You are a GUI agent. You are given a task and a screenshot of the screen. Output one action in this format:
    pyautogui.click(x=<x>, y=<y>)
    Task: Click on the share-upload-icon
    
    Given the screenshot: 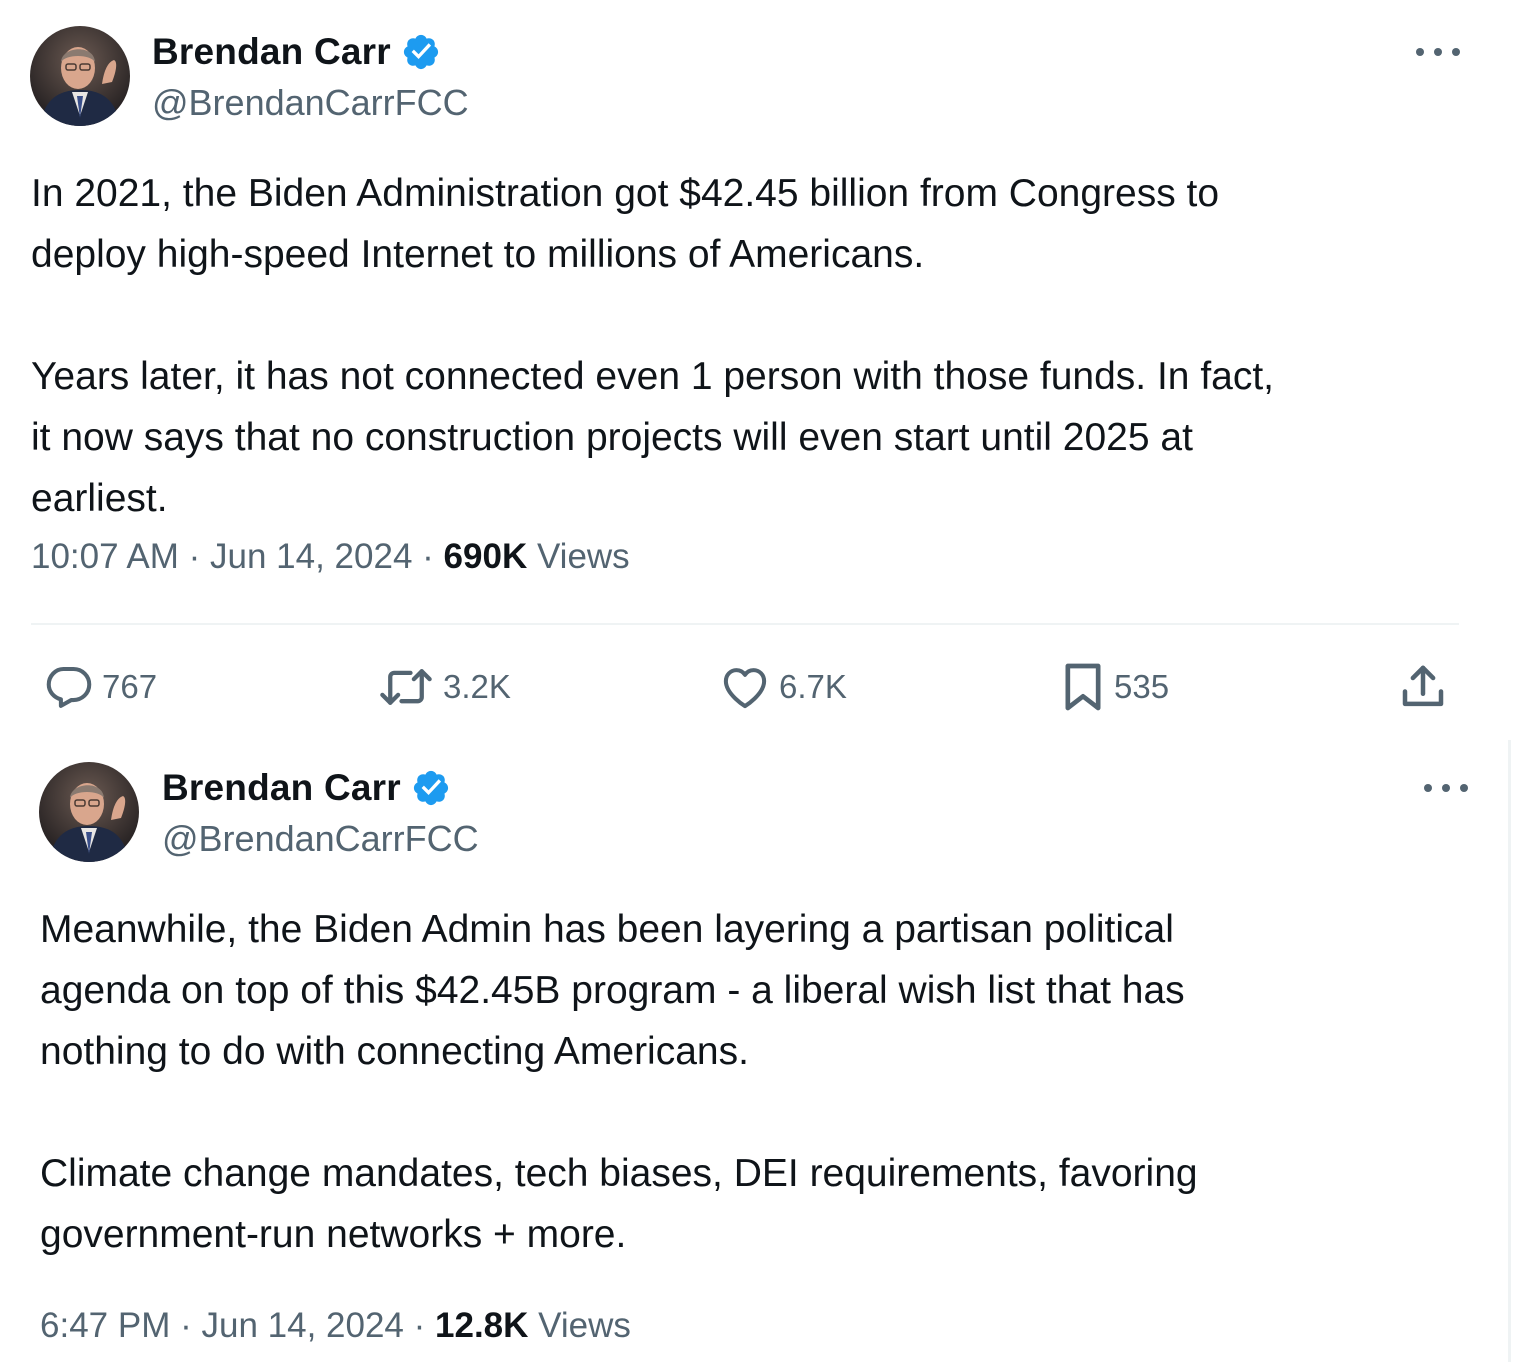 What is the action you would take?
    pyautogui.click(x=1423, y=686)
    